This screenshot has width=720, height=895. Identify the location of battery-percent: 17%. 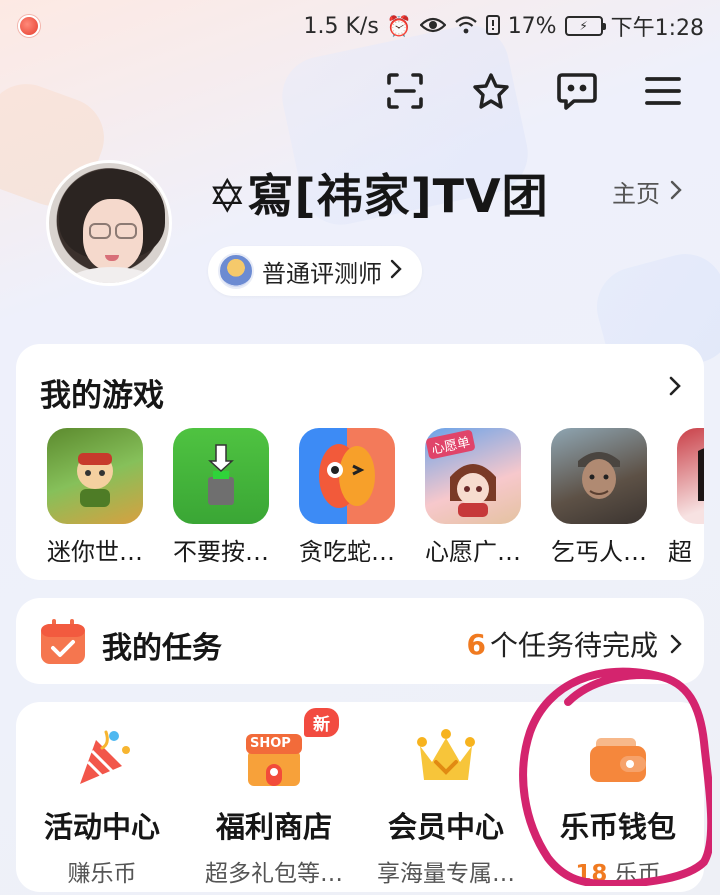
(532, 26).